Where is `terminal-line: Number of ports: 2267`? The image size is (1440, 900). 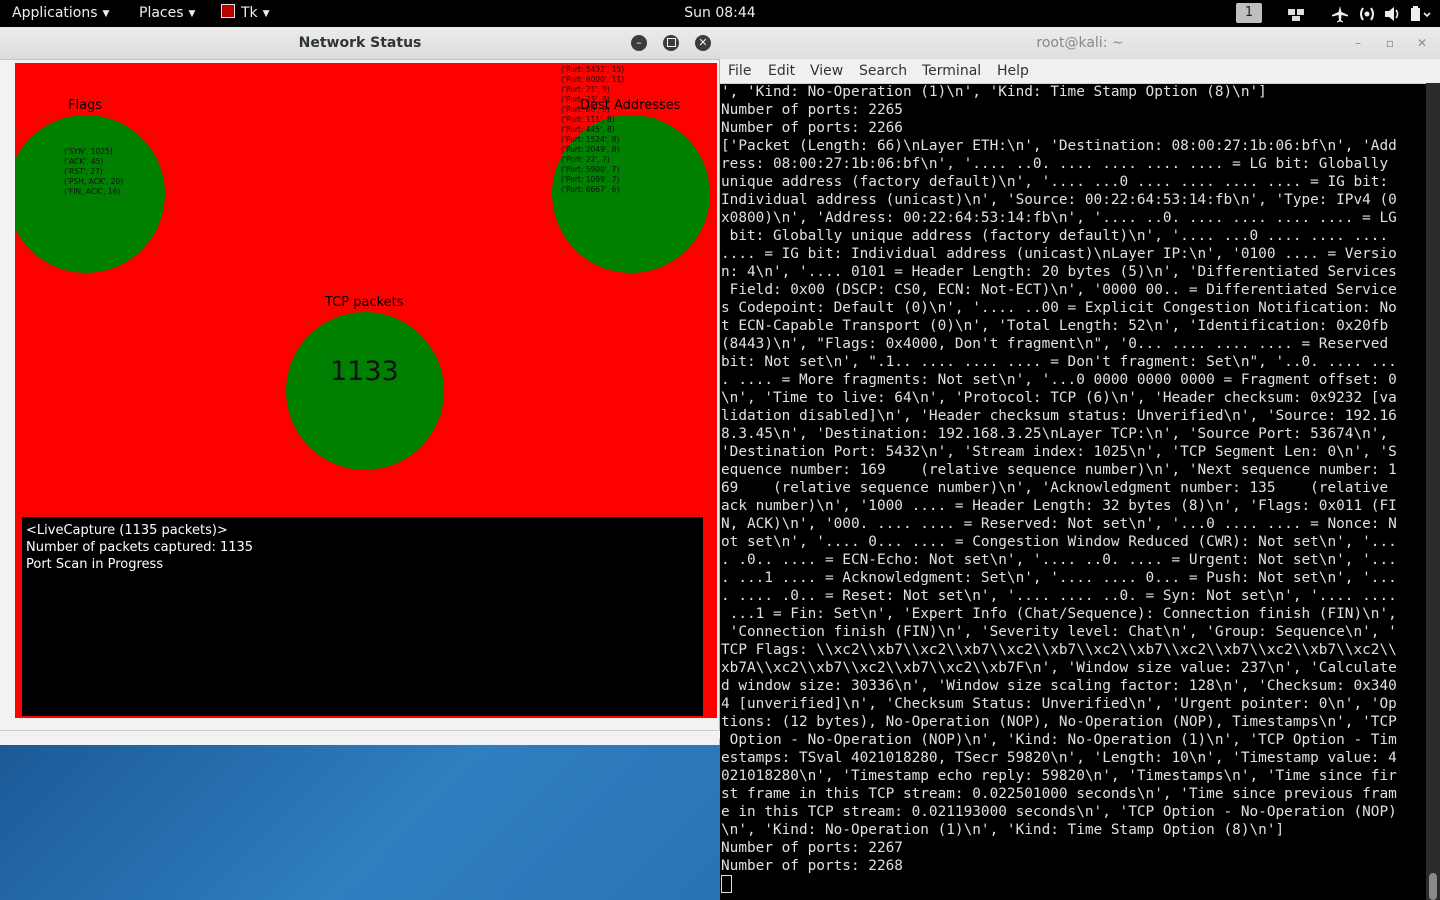 terminal-line: Number of ports: 2267 is located at coordinates (812, 848).